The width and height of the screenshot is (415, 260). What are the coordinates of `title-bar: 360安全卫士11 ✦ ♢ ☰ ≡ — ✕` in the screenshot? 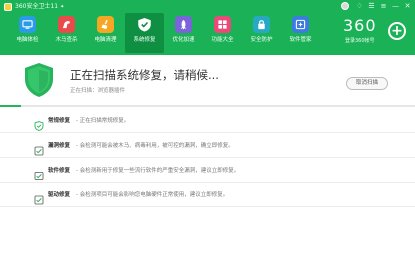 It's located at (207, 6).